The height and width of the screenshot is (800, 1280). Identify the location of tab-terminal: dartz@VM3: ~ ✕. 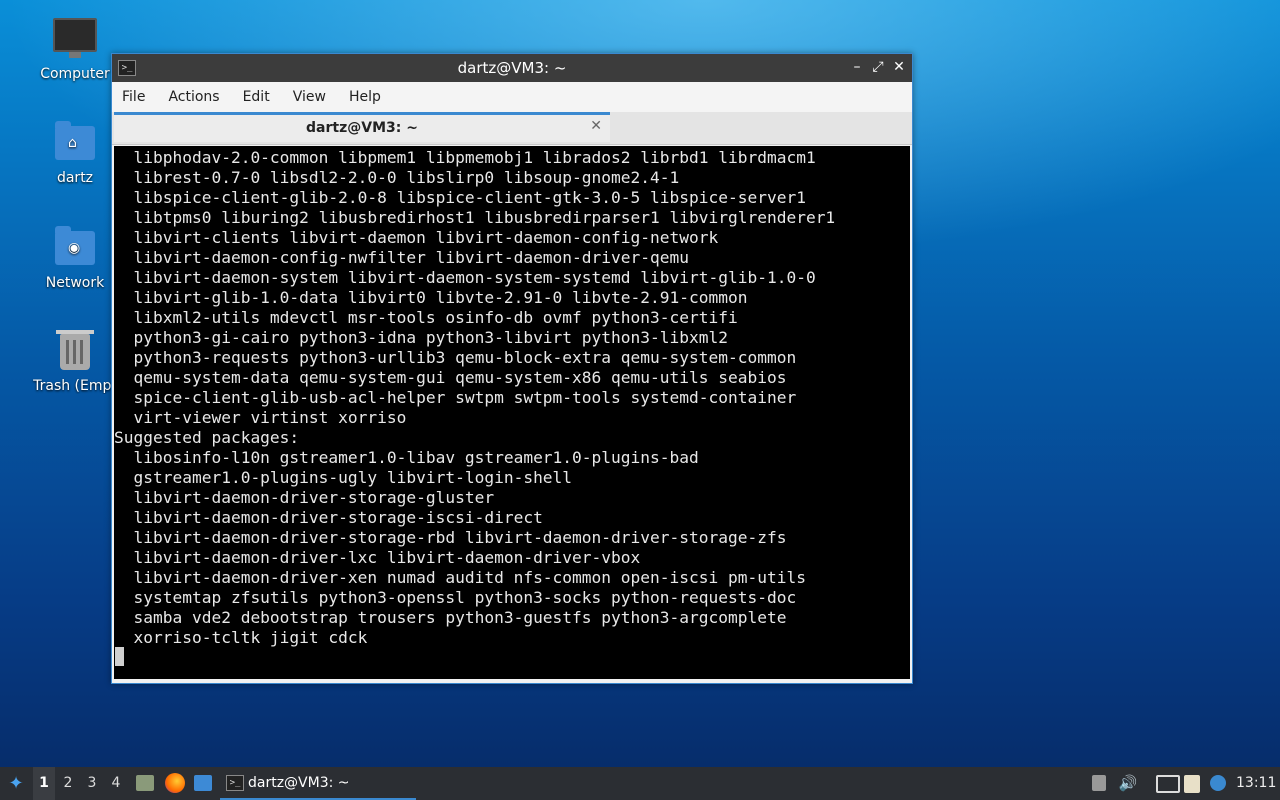
(362, 127).